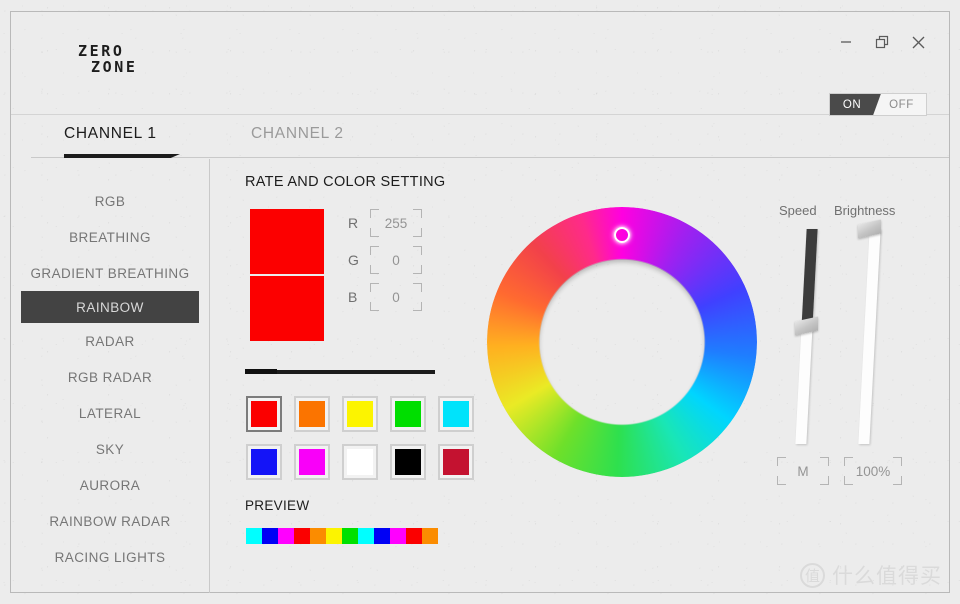 Image resolution: width=960 pixels, height=604 pixels. I want to click on power-toggle-on-label: ON, so click(852, 104).